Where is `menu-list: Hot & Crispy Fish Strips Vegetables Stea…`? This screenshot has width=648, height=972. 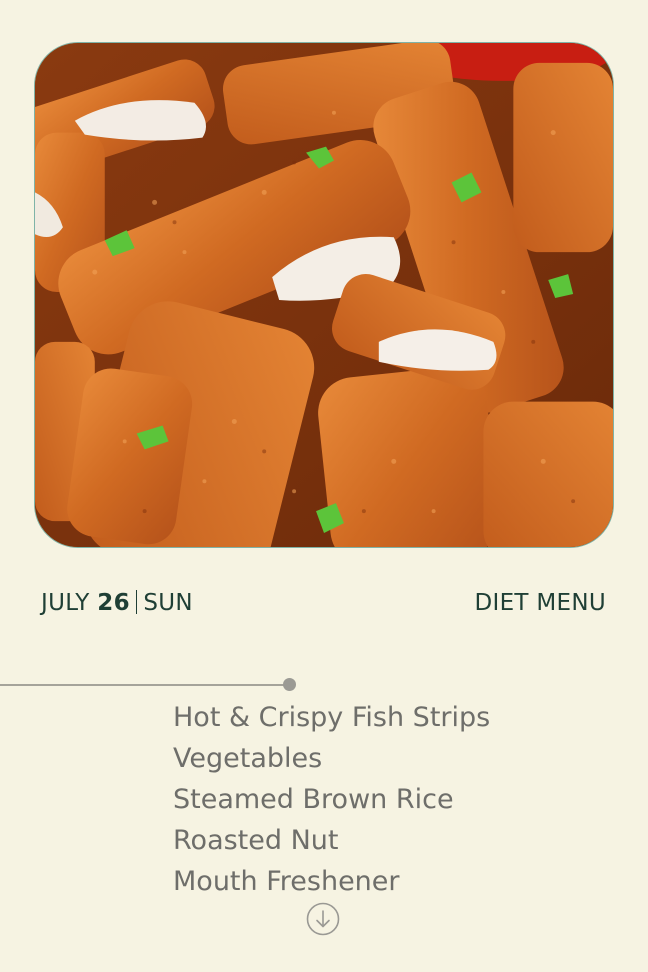 menu-list: Hot & Crispy Fish Strips Vegetables Stea… is located at coordinates (331, 799).